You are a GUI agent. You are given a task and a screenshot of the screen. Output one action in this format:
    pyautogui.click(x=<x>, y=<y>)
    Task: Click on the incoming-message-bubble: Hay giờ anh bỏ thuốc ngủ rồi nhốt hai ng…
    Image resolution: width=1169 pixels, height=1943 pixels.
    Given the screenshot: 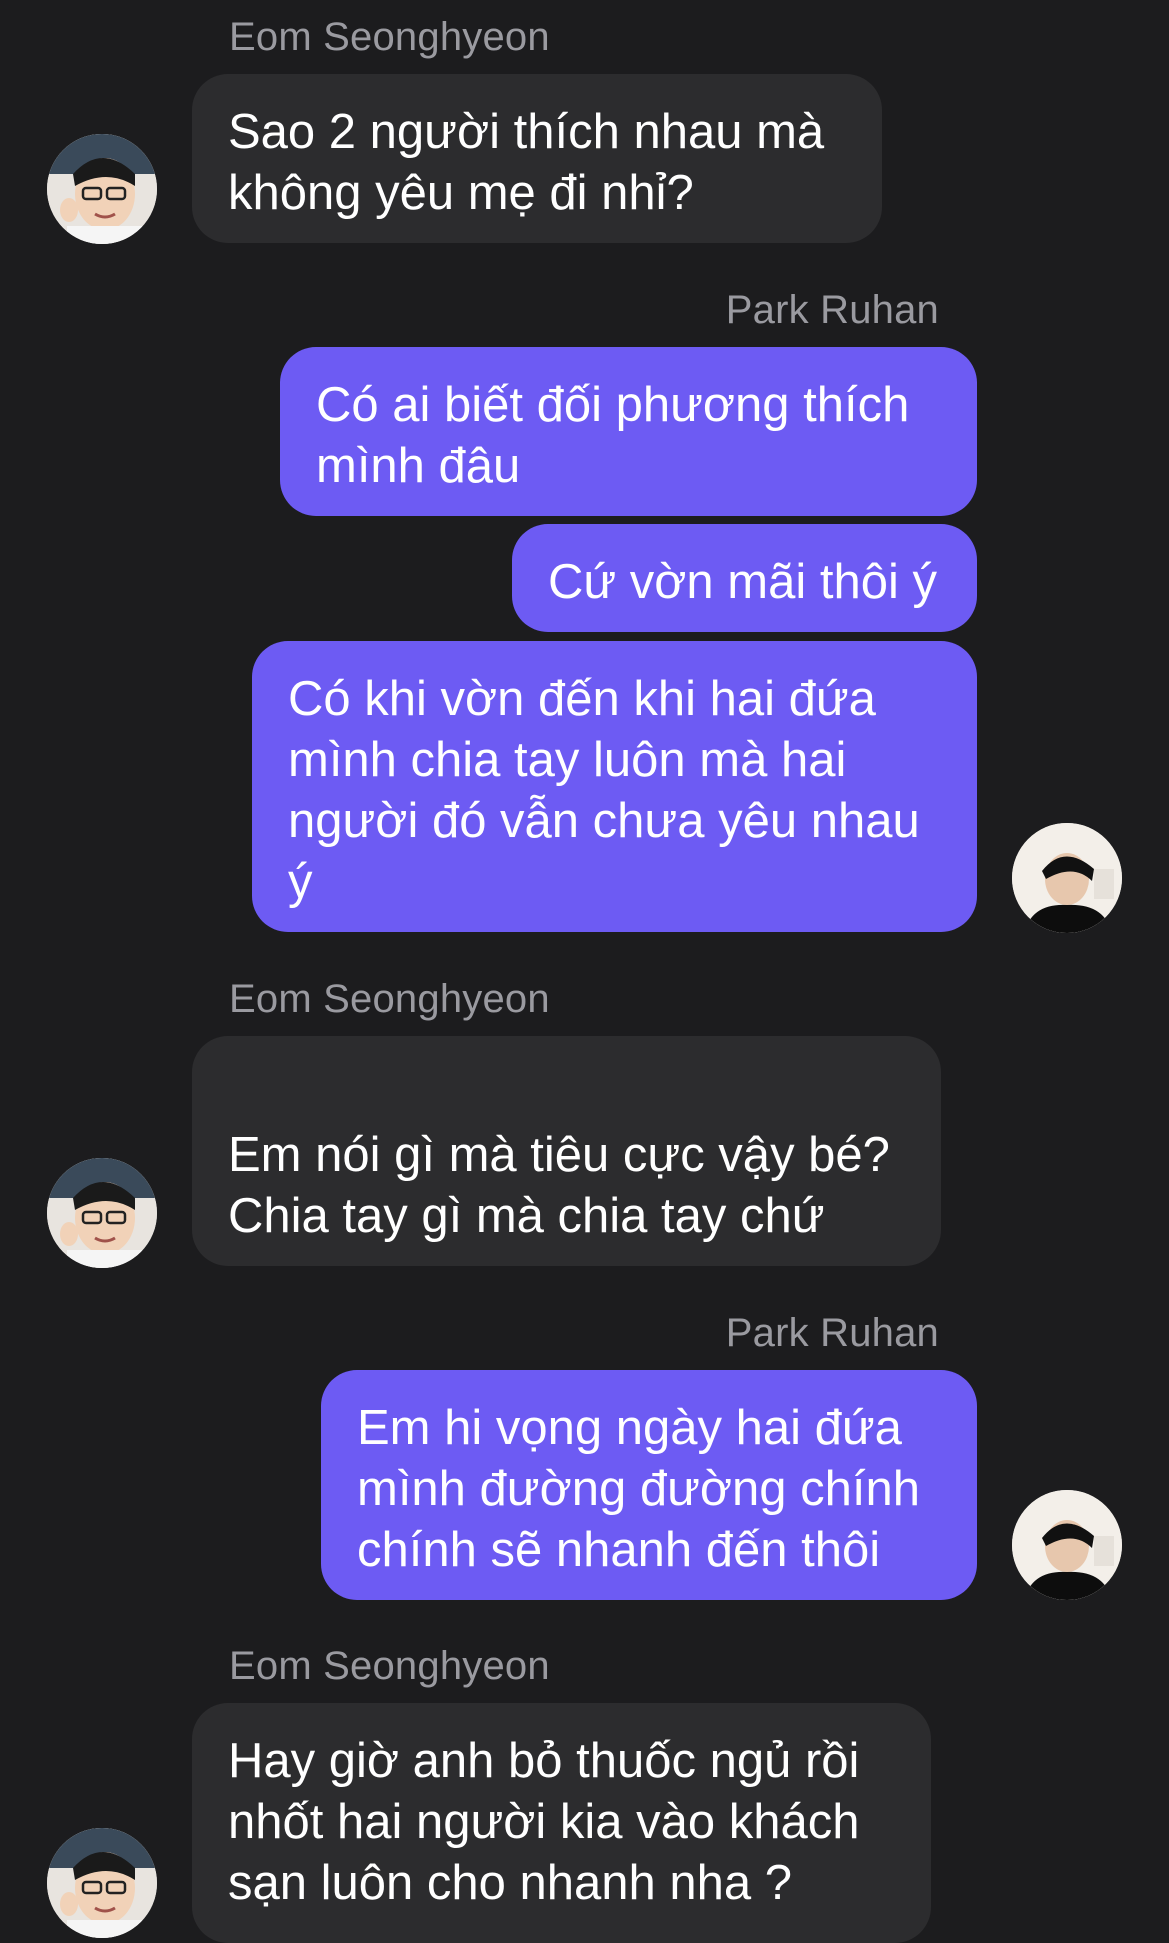 What is the action you would take?
    pyautogui.click(x=561, y=1823)
    